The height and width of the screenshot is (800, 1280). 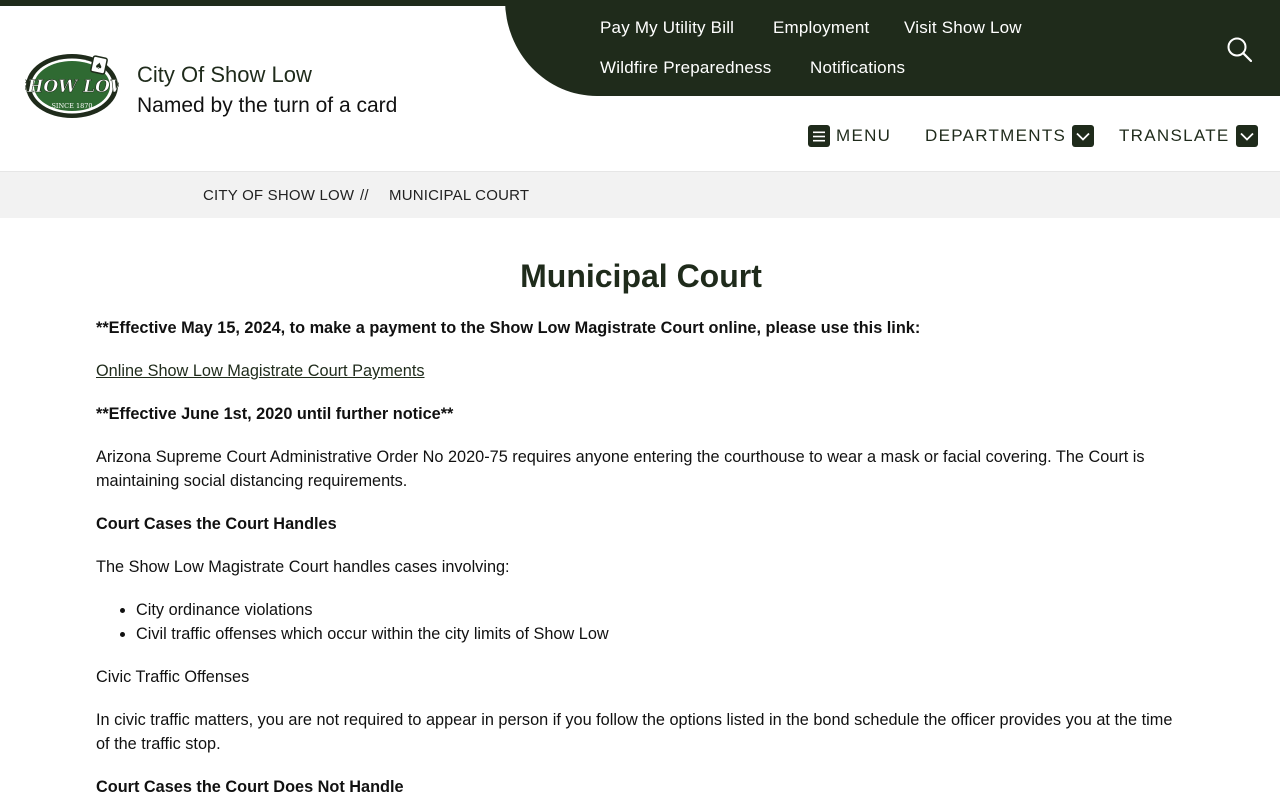 What do you see at coordinates (667, 28) in the screenshot?
I see `utility-link-pay-utility-bill: Pay My Utility Bill` at bounding box center [667, 28].